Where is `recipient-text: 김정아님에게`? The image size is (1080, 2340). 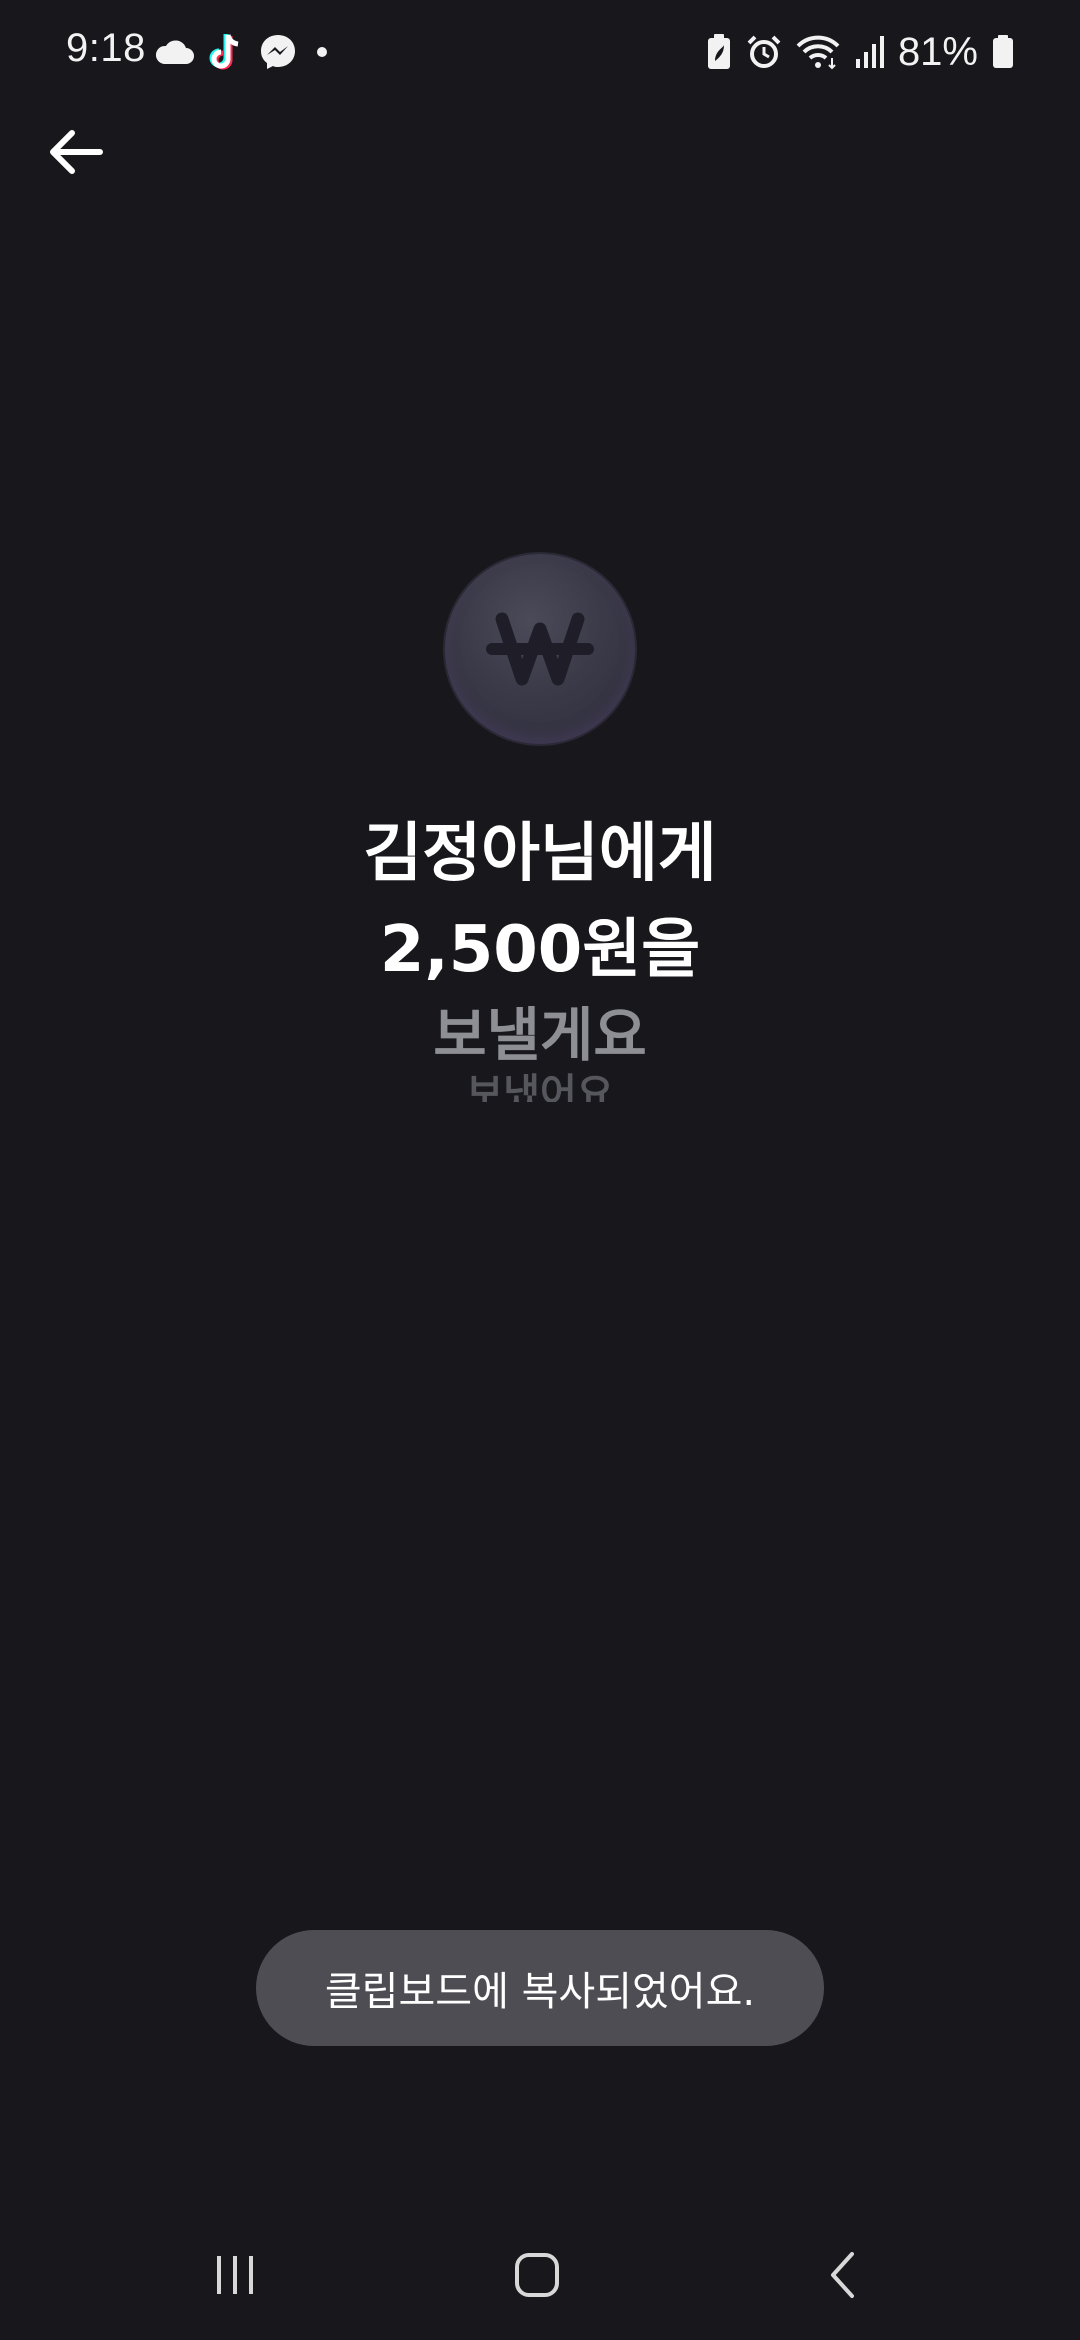
recipient-text: 김정아님에게 is located at coordinates (540, 854).